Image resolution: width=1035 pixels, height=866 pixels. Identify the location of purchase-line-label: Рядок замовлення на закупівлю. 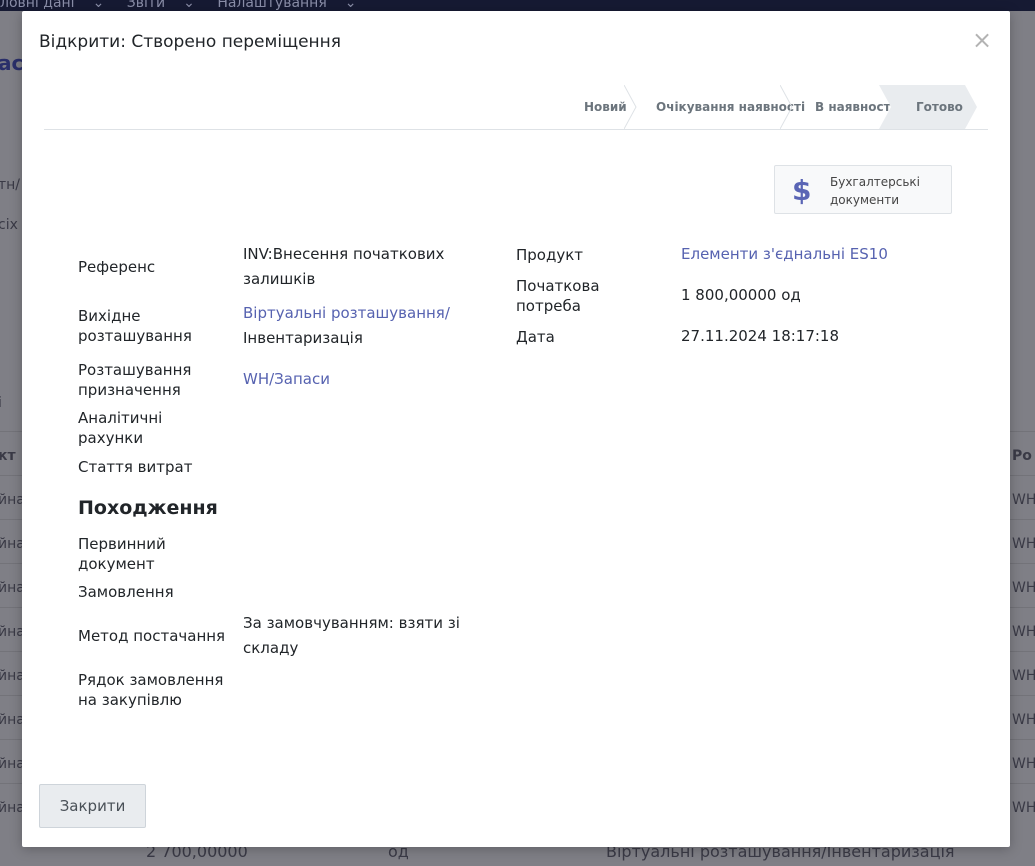
(150, 690).